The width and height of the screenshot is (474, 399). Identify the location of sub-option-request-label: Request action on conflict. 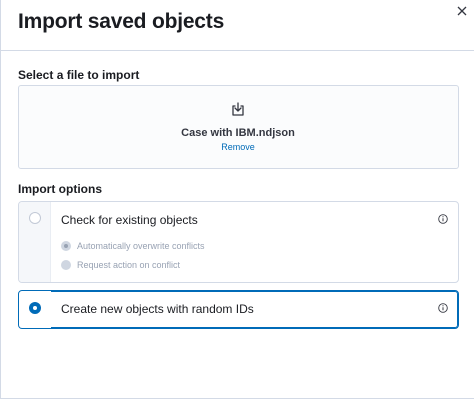
(129, 265).